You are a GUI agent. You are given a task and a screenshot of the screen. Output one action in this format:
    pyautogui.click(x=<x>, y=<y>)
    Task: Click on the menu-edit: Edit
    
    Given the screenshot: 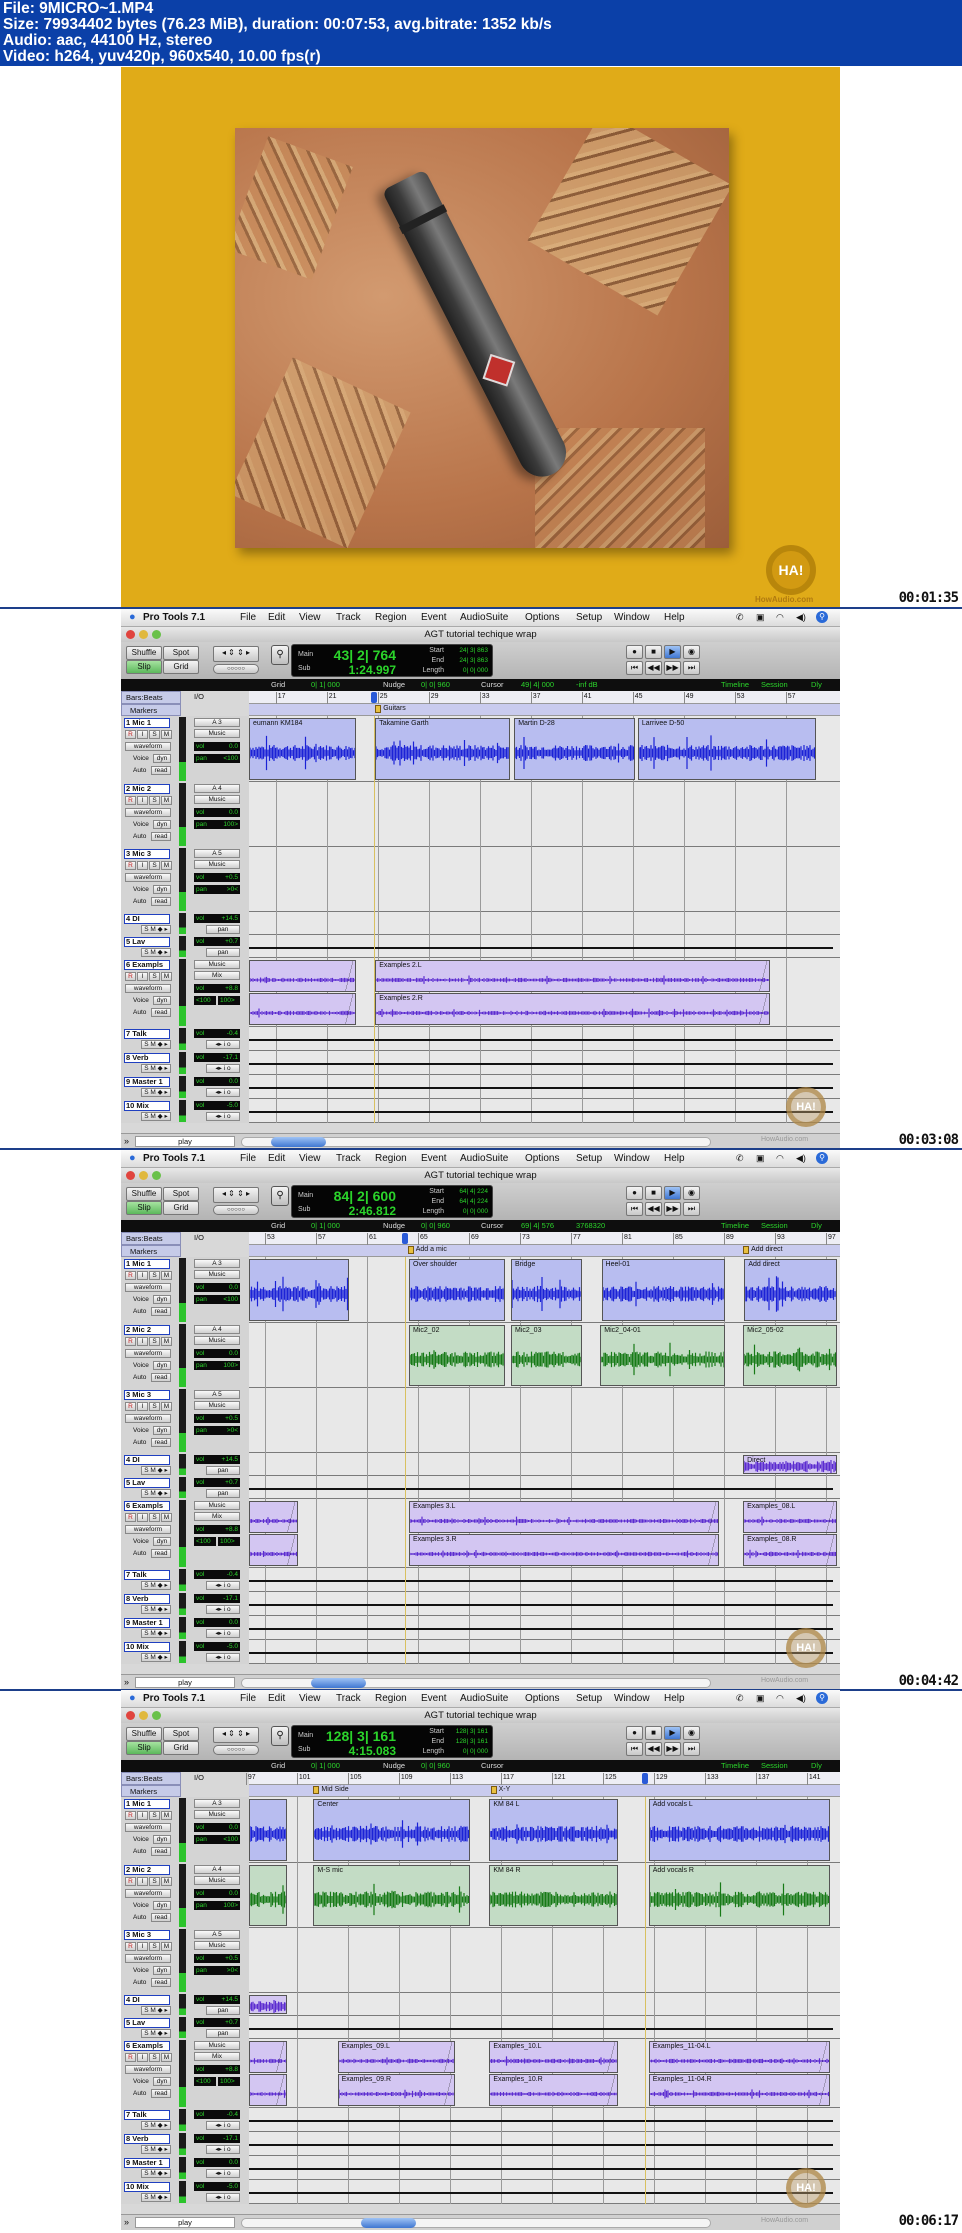 What is the action you would take?
    pyautogui.click(x=276, y=617)
    